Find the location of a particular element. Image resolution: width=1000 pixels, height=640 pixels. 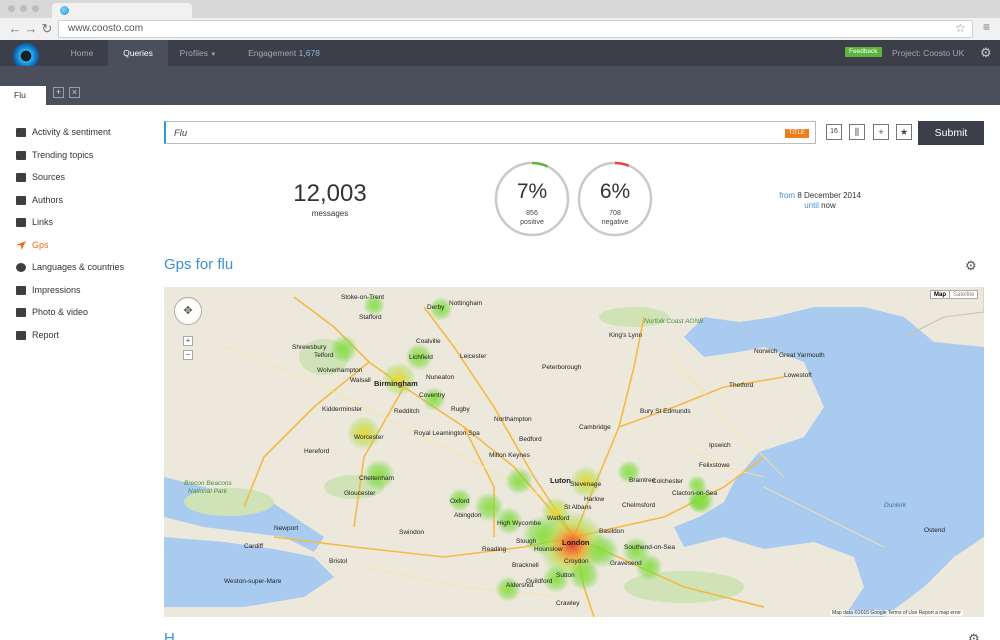

map-type-satellite: Satellite is located at coordinates (963, 294).